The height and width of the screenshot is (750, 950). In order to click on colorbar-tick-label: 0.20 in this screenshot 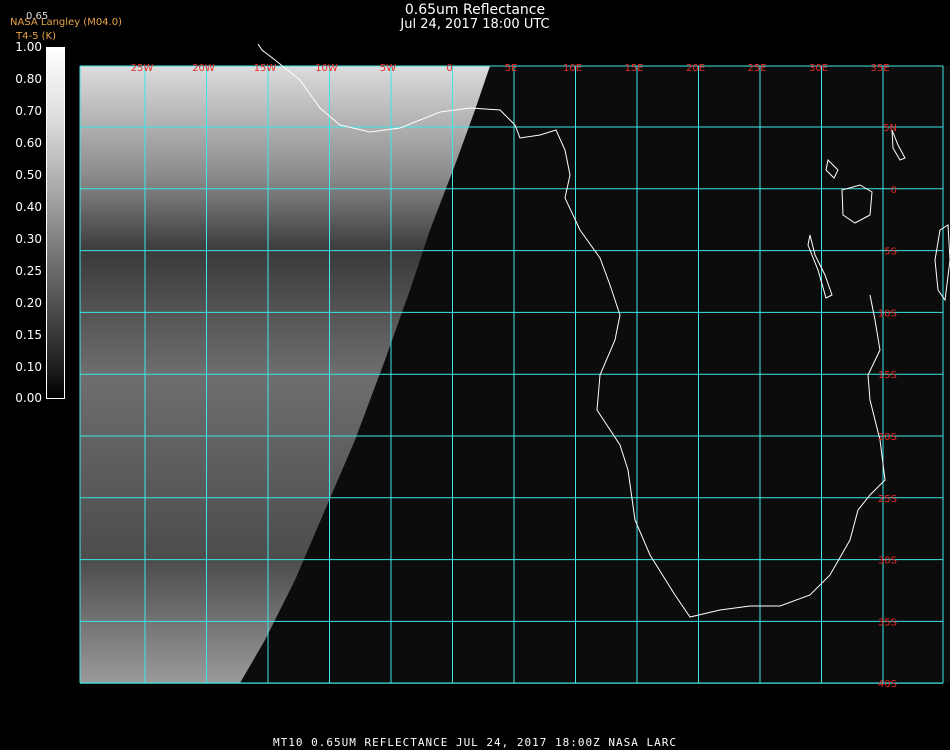, I will do `click(28, 303)`.